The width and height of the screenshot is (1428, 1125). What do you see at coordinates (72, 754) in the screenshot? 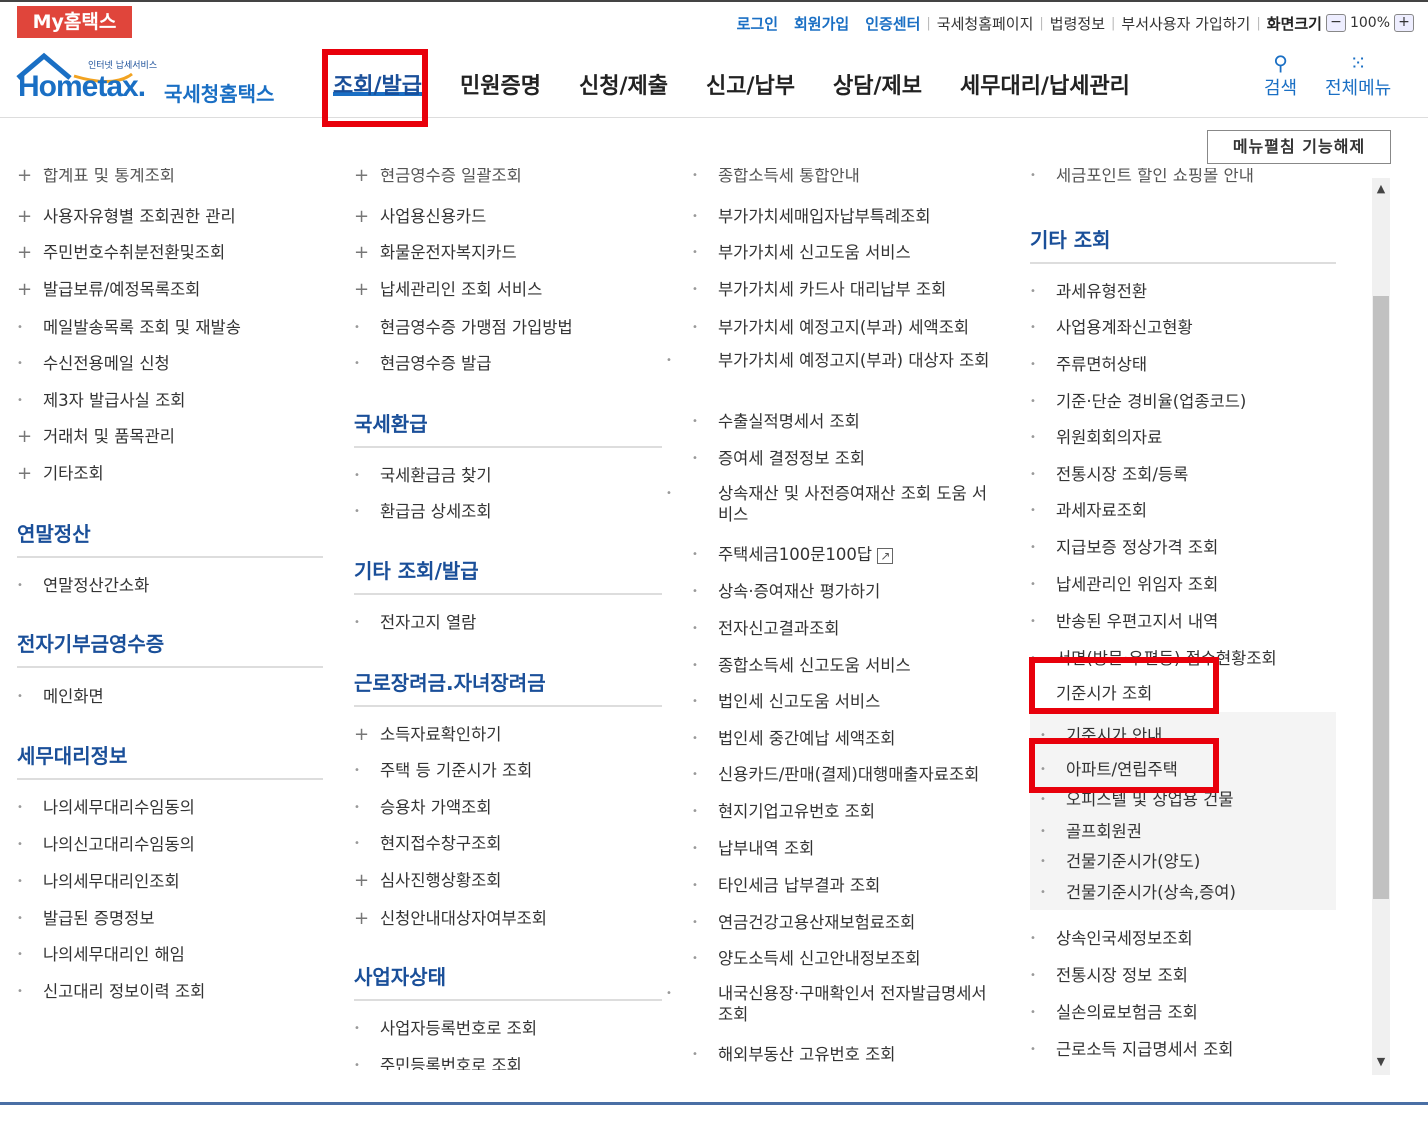
I see `section-title-agent: 세무대리정보` at bounding box center [72, 754].